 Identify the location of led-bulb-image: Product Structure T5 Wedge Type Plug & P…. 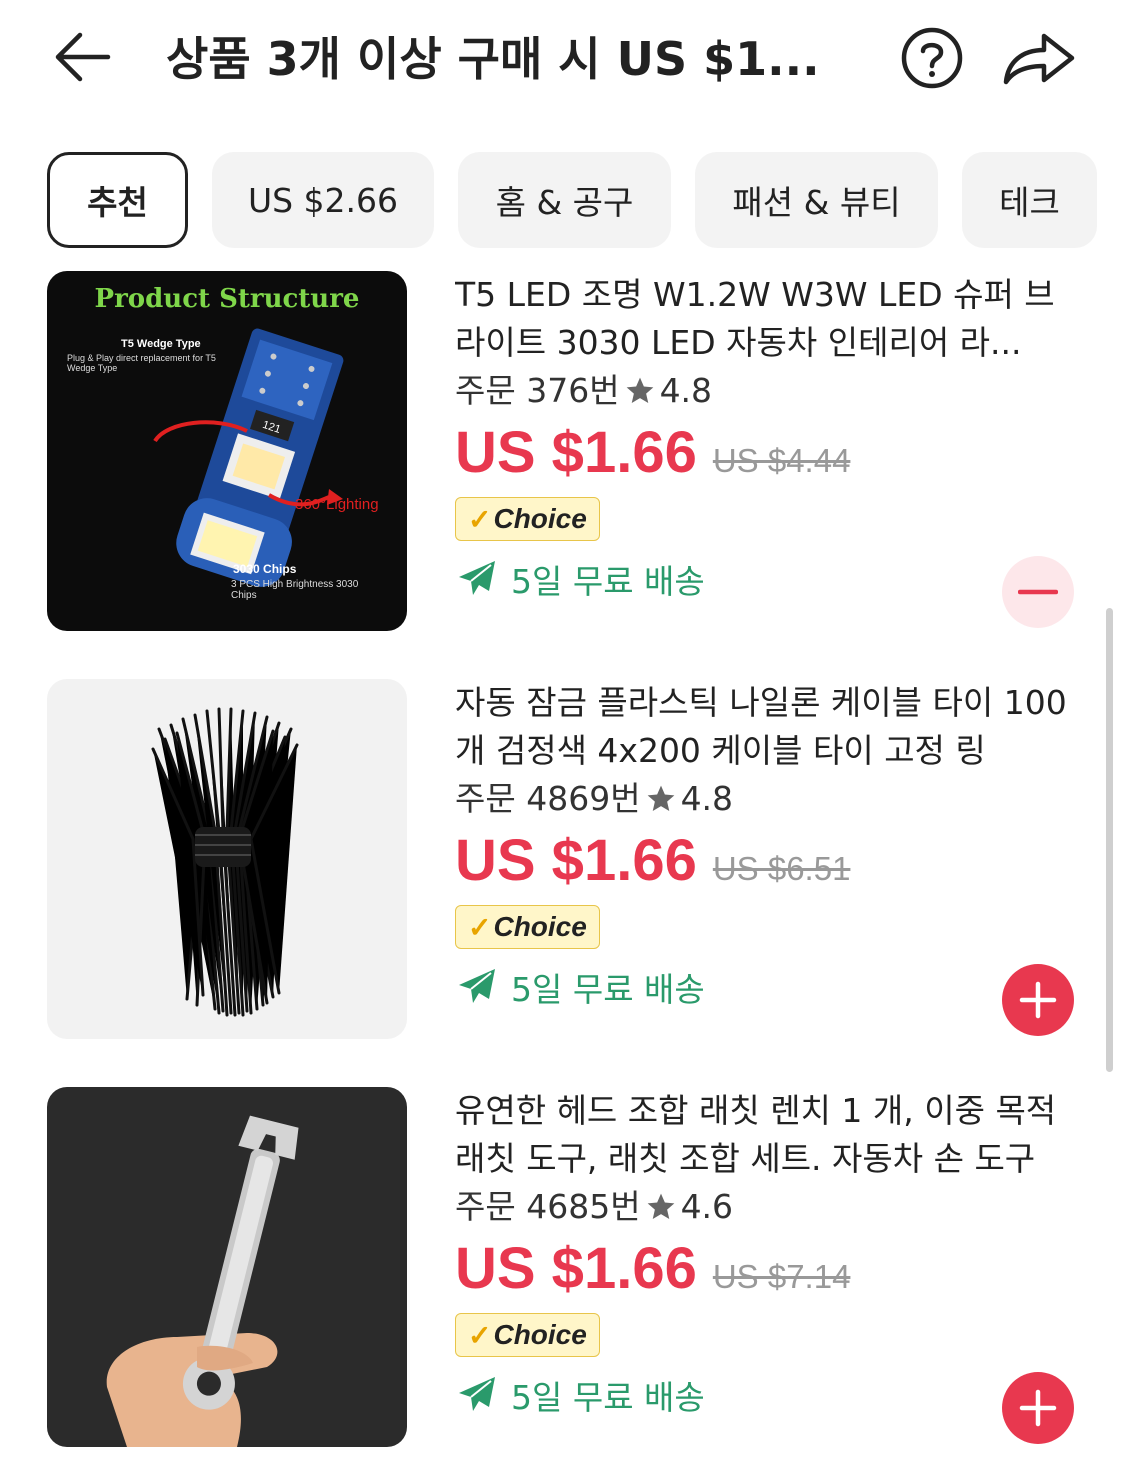
(223, 442).